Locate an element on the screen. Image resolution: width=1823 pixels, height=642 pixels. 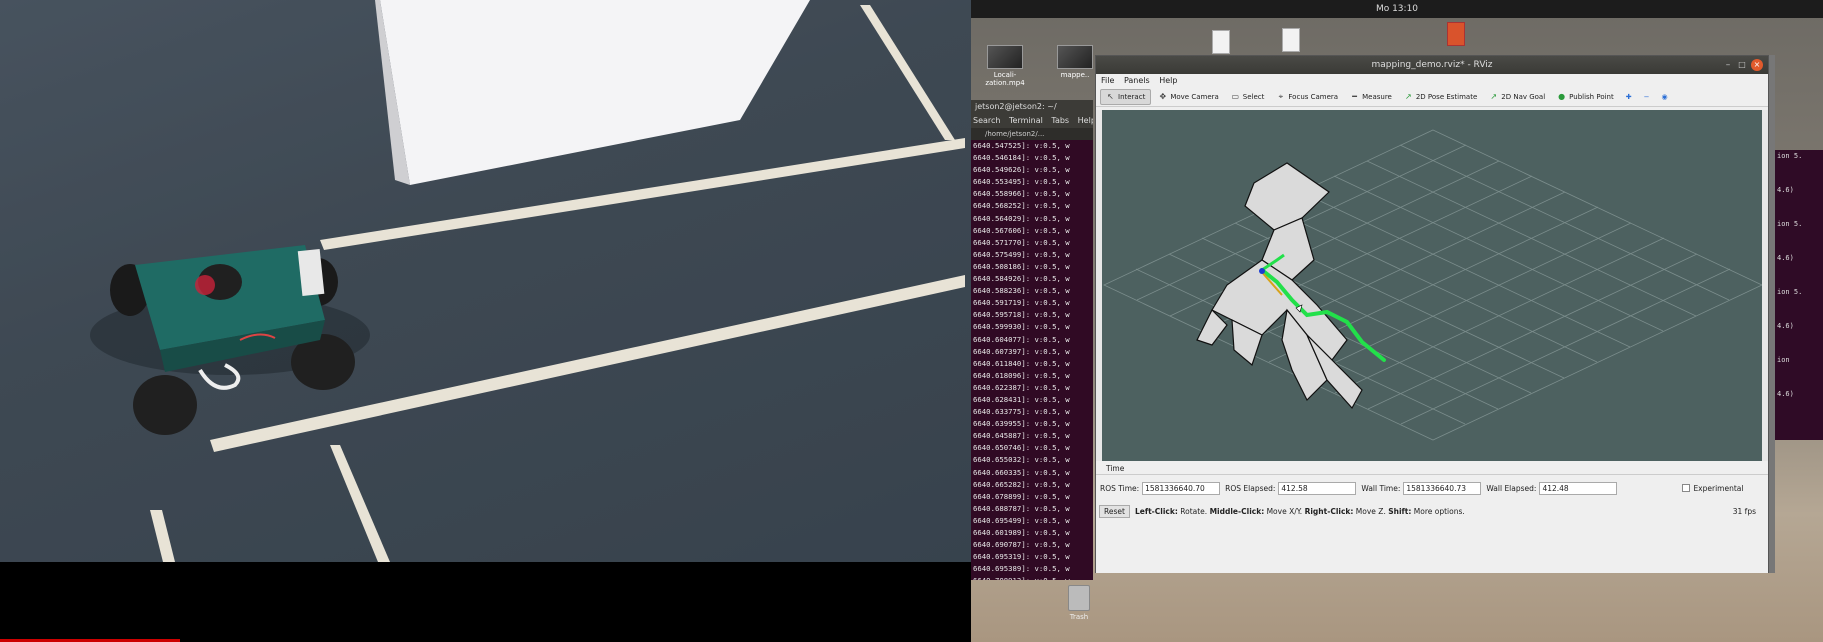
terminal-line: ion is located at coordinates (1783, 360).